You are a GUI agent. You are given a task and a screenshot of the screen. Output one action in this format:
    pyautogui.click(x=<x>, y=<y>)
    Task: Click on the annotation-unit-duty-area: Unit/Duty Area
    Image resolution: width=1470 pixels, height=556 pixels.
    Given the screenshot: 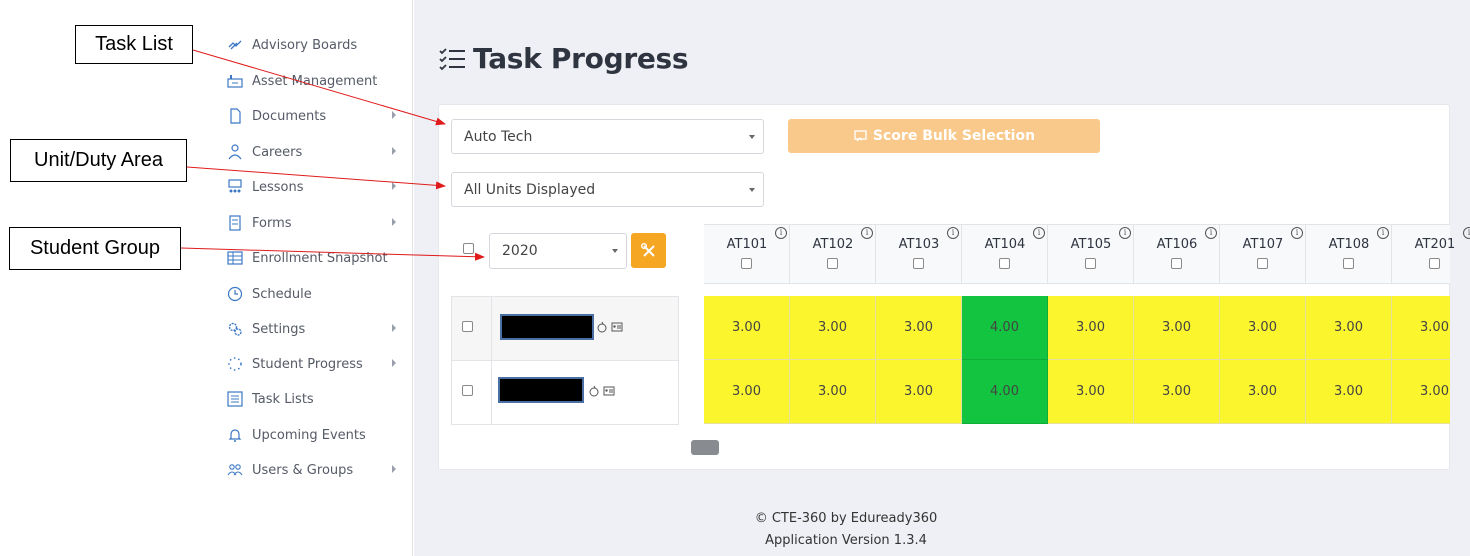 What is the action you would take?
    pyautogui.click(x=98, y=160)
    